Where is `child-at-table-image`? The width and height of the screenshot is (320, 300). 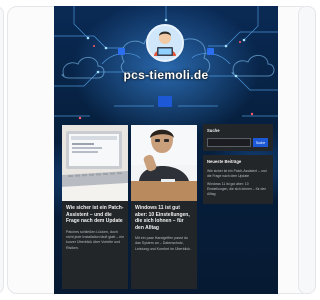 child-at-table-image is located at coordinates (164, 163).